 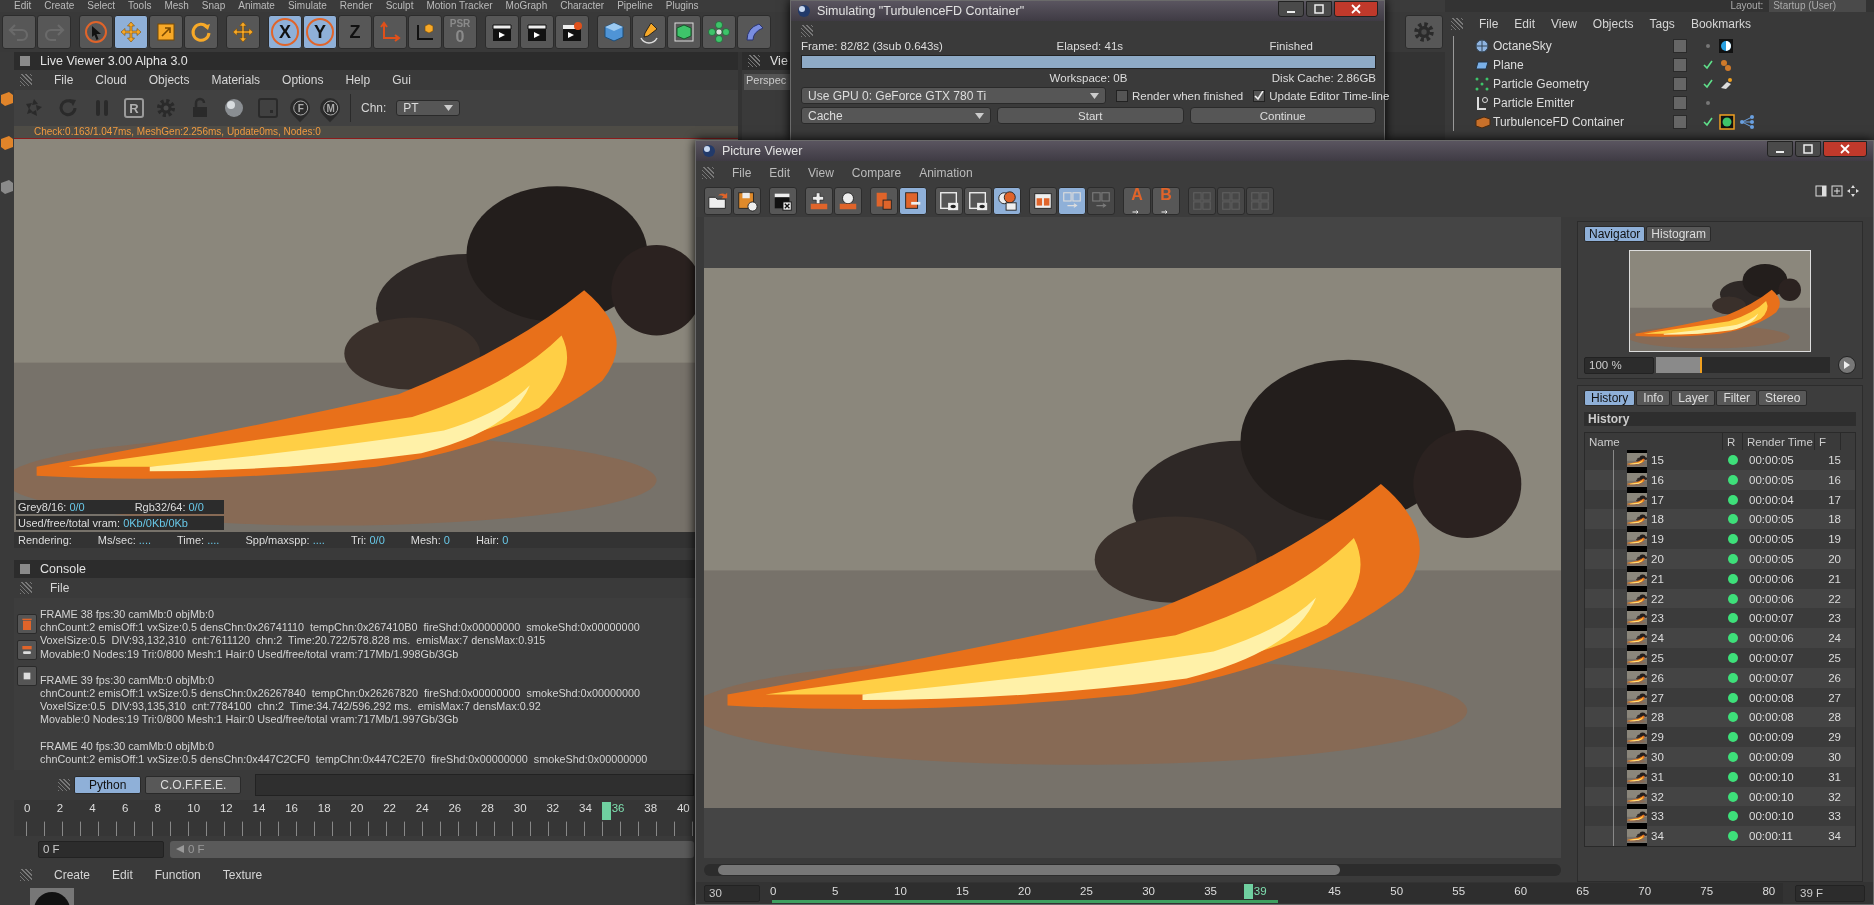 What do you see at coordinates (1321, 95) in the screenshot?
I see `option-checkbox: Update Editor Time-line` at bounding box center [1321, 95].